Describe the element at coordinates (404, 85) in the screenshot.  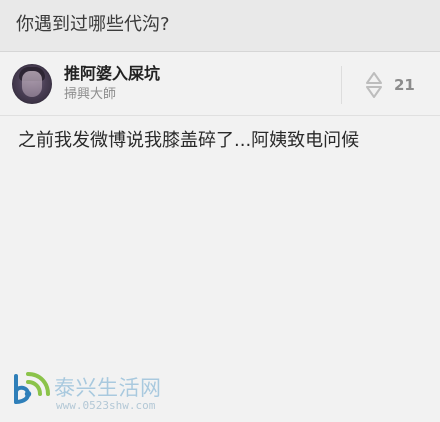
I see `vote-count: 21` at that location.